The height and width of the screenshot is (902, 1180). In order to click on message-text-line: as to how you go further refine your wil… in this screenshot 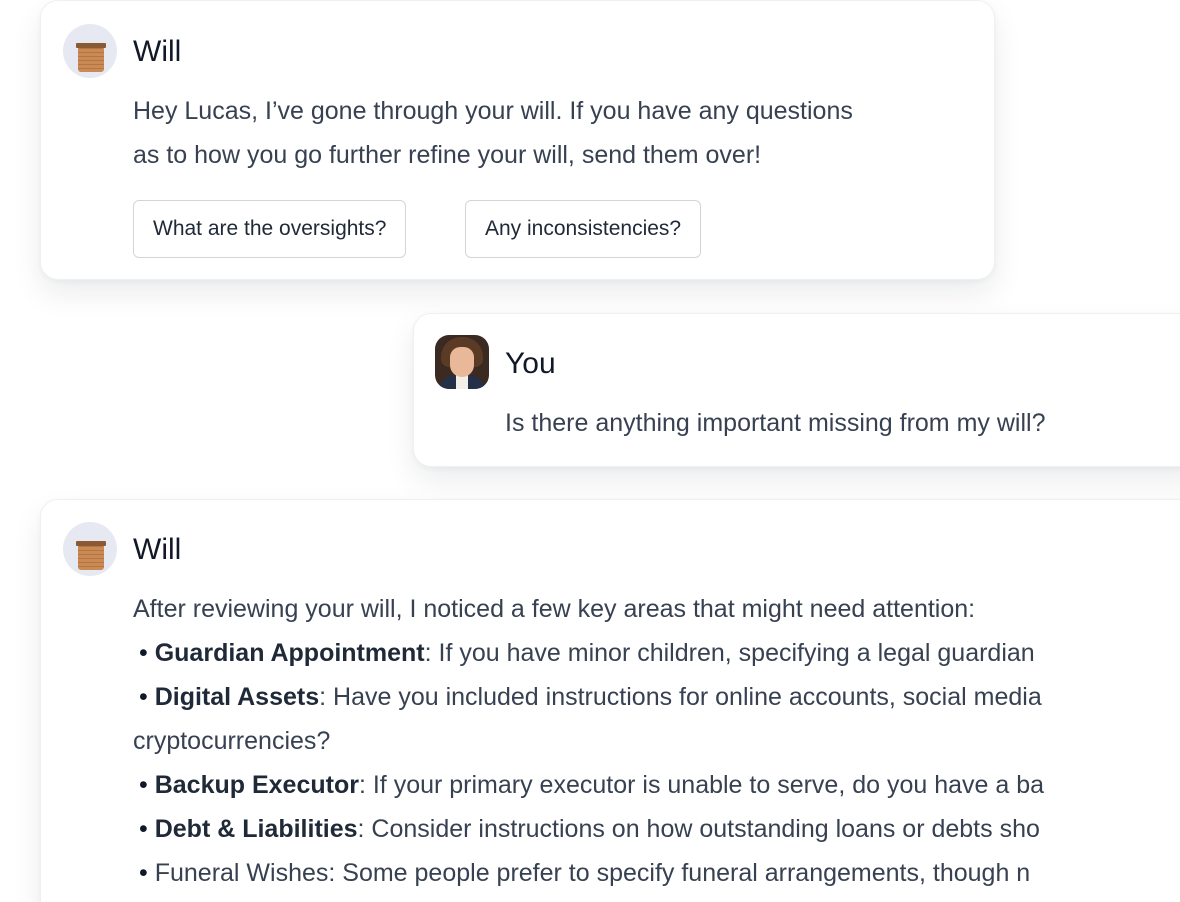, I will do `click(447, 155)`.